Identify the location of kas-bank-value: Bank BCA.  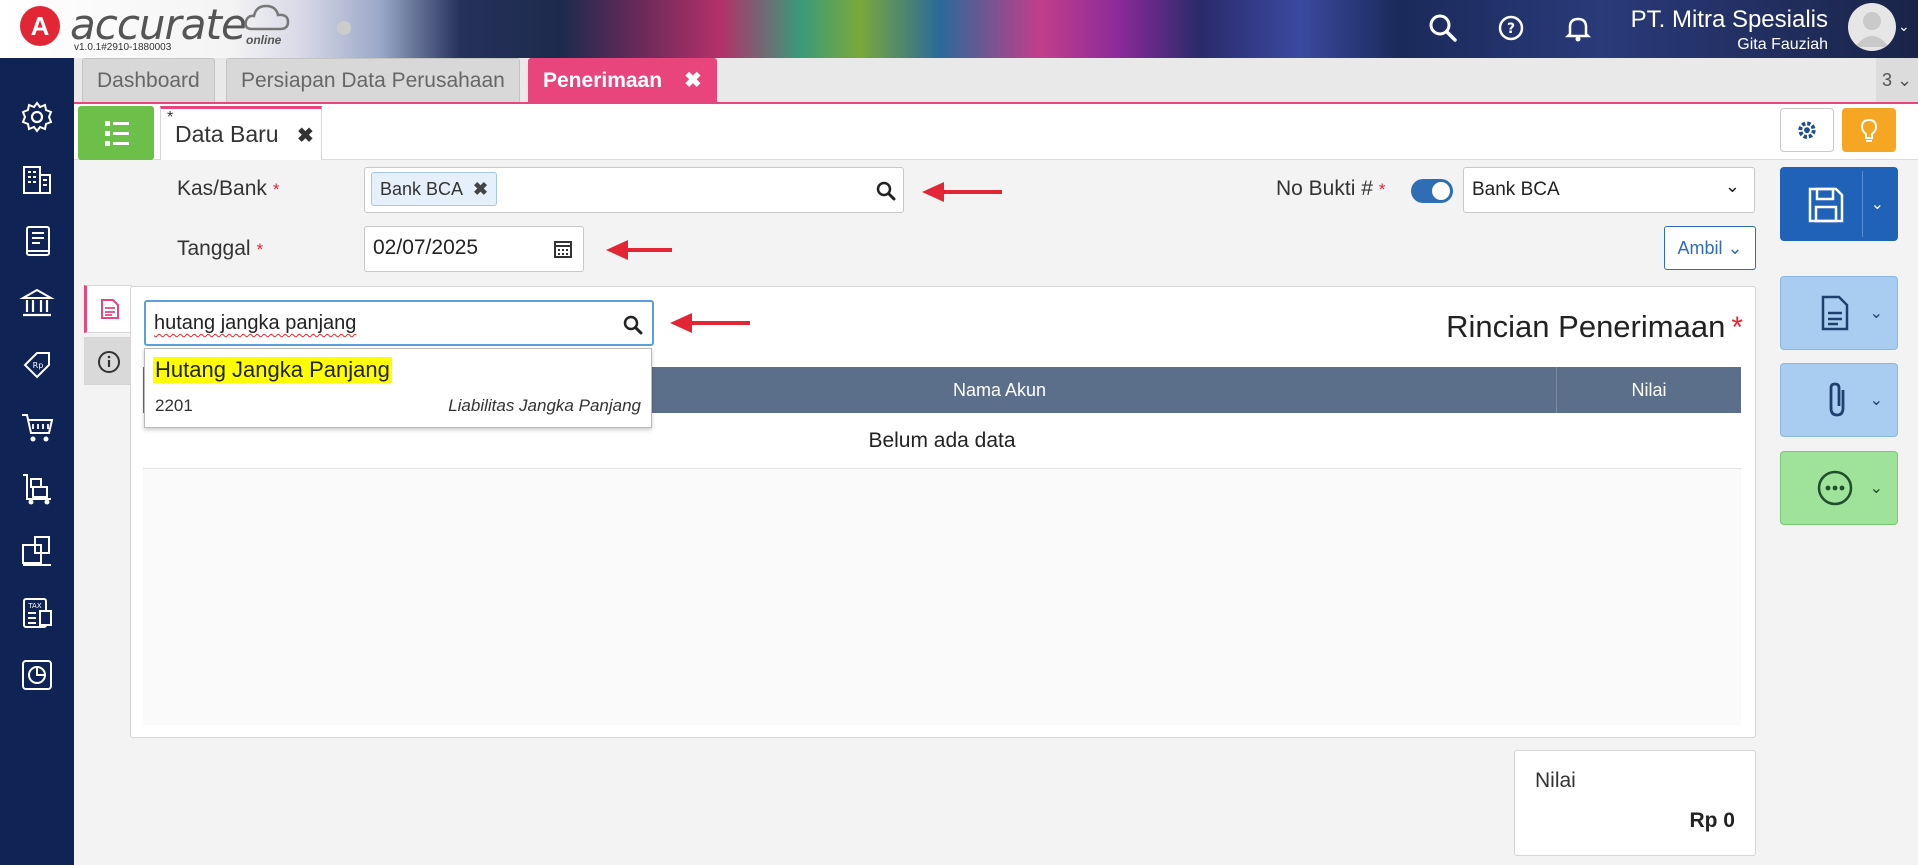
(422, 189).